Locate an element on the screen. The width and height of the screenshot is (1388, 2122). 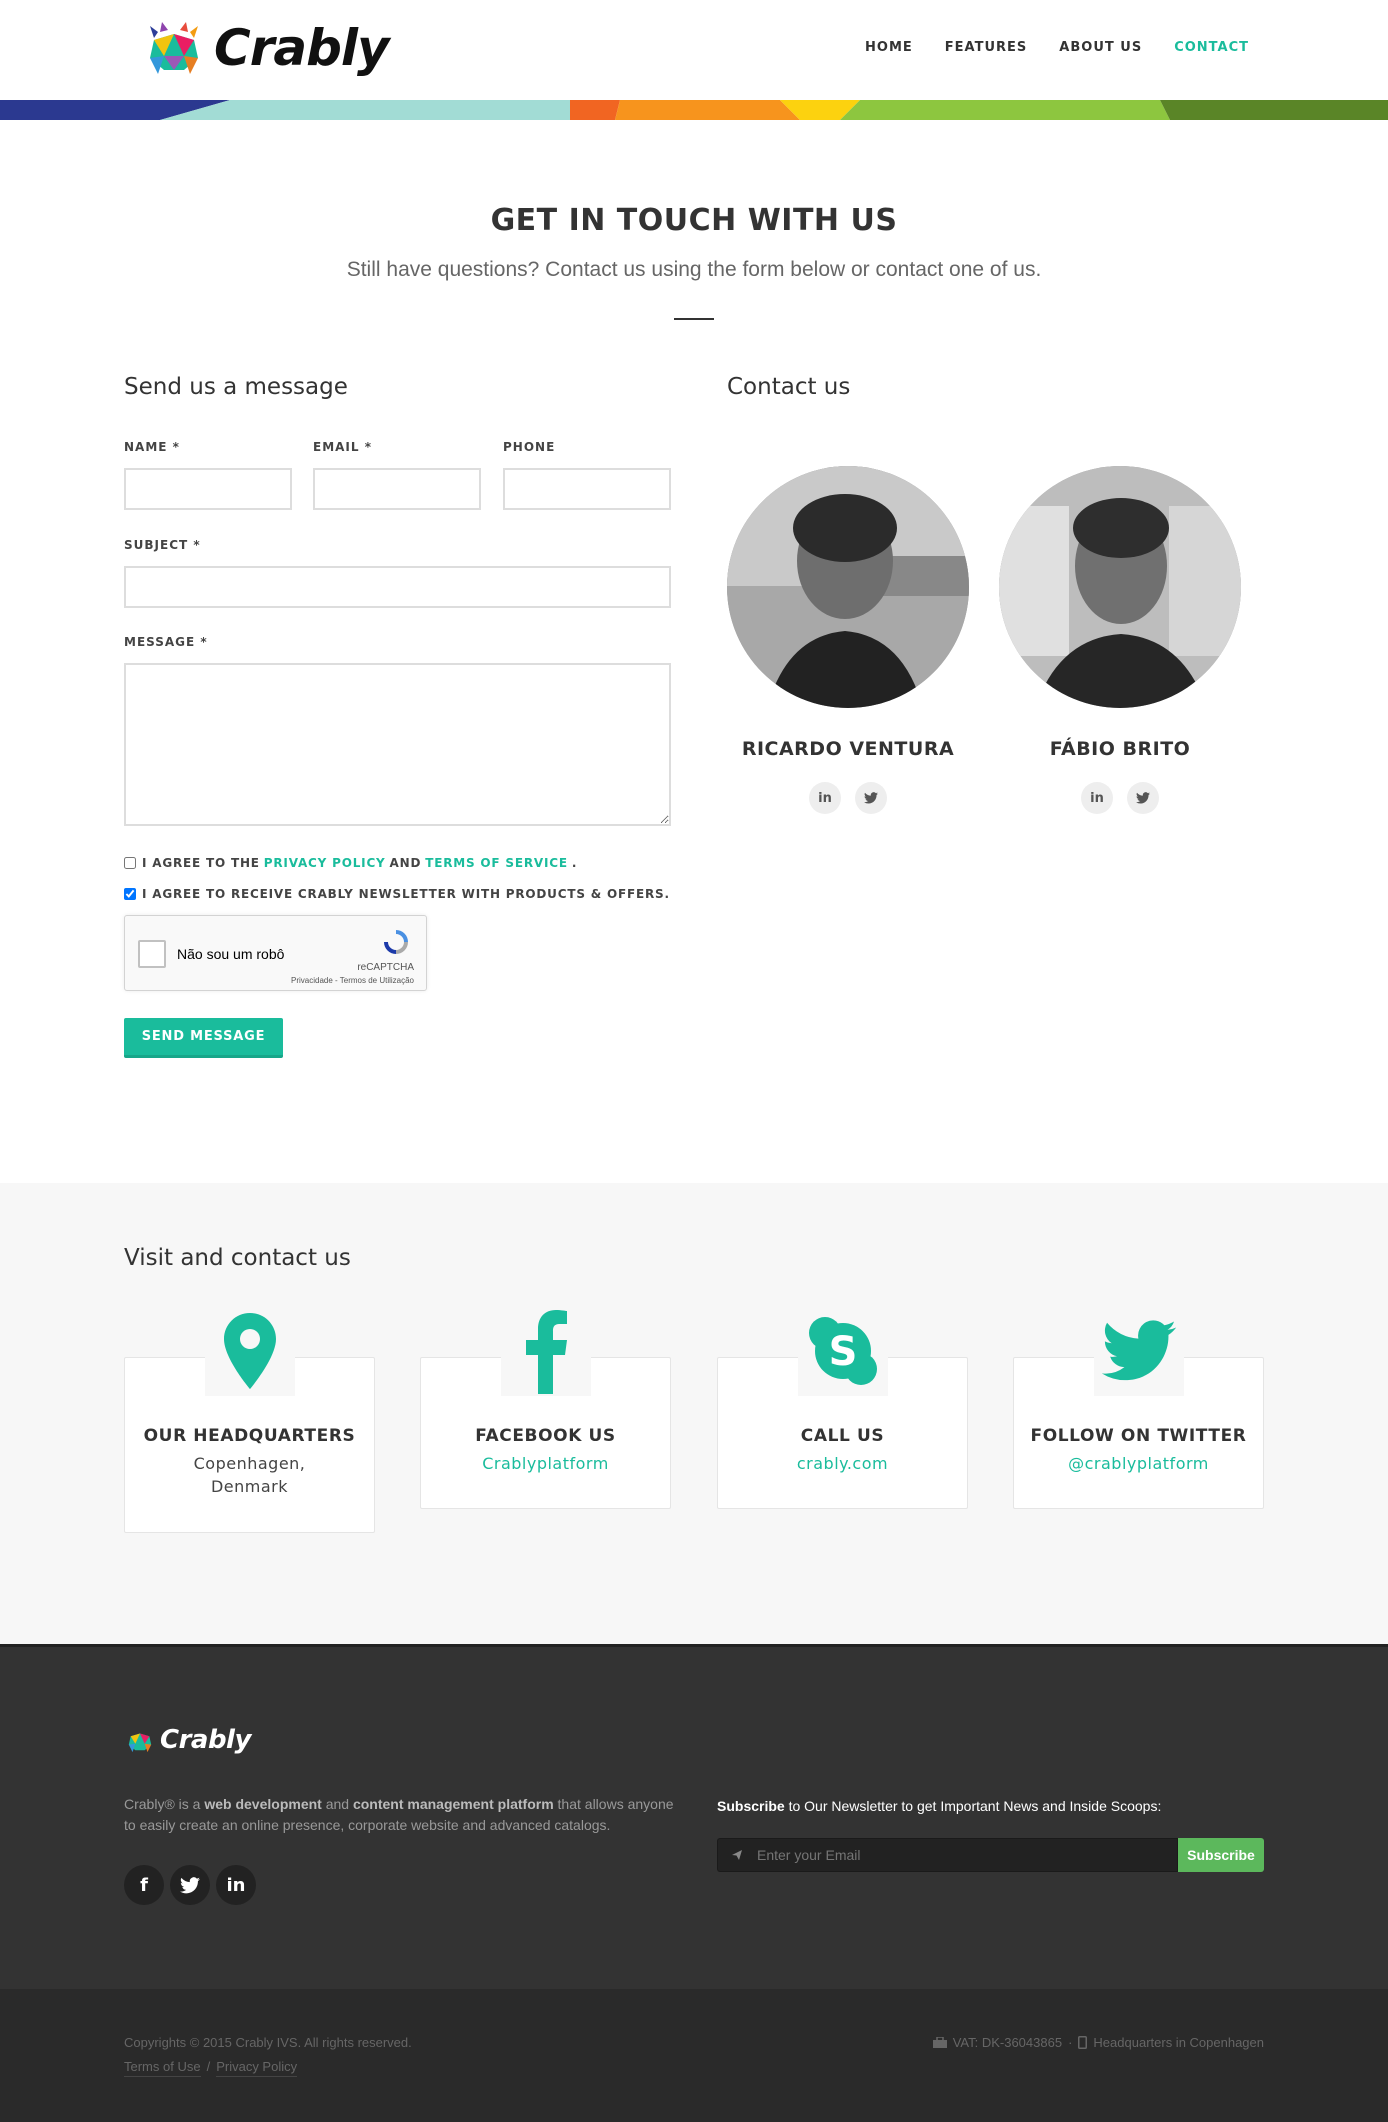
nav-about-us: ABOUT US is located at coordinates (1100, 47).